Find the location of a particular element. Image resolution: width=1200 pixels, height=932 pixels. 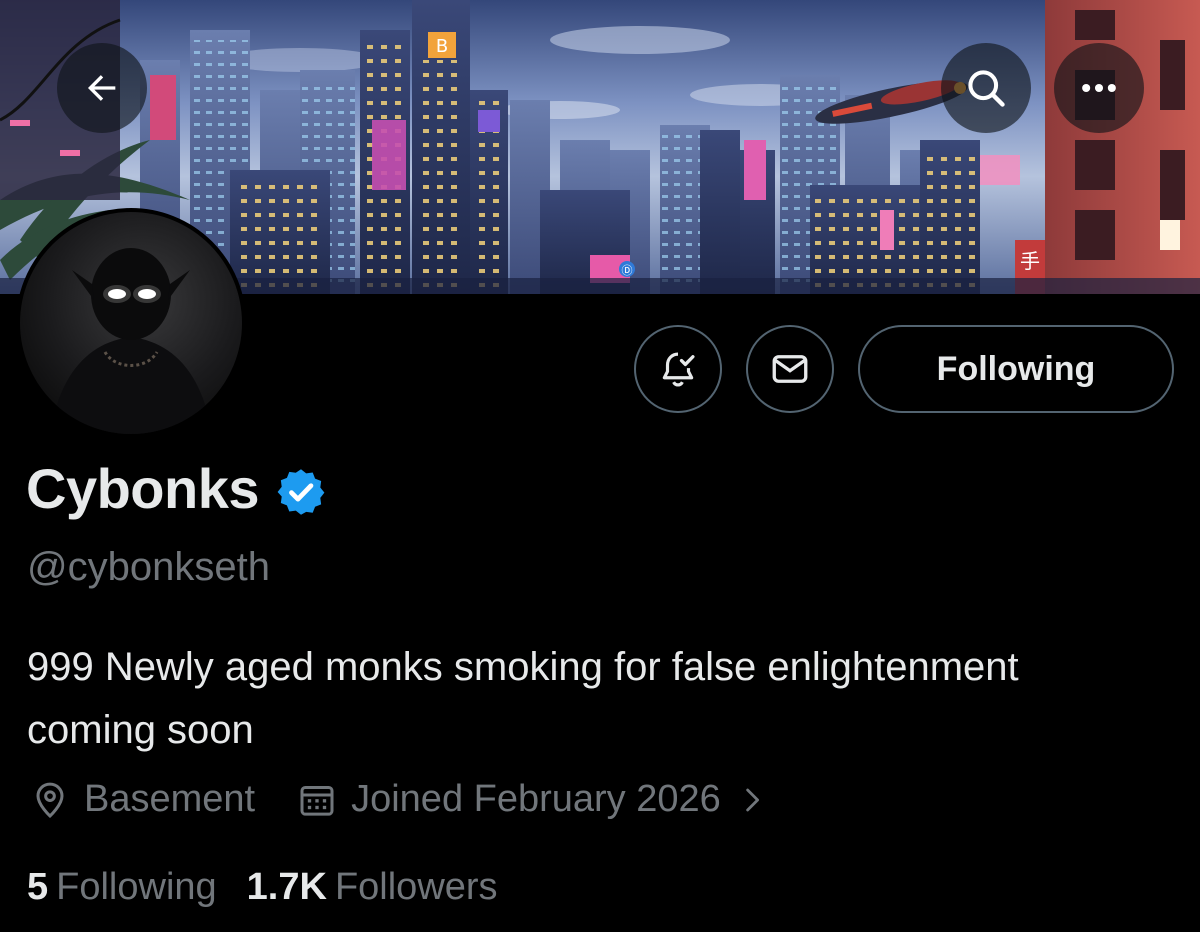

following-stat-link: 5 Following is located at coordinates (122, 887).